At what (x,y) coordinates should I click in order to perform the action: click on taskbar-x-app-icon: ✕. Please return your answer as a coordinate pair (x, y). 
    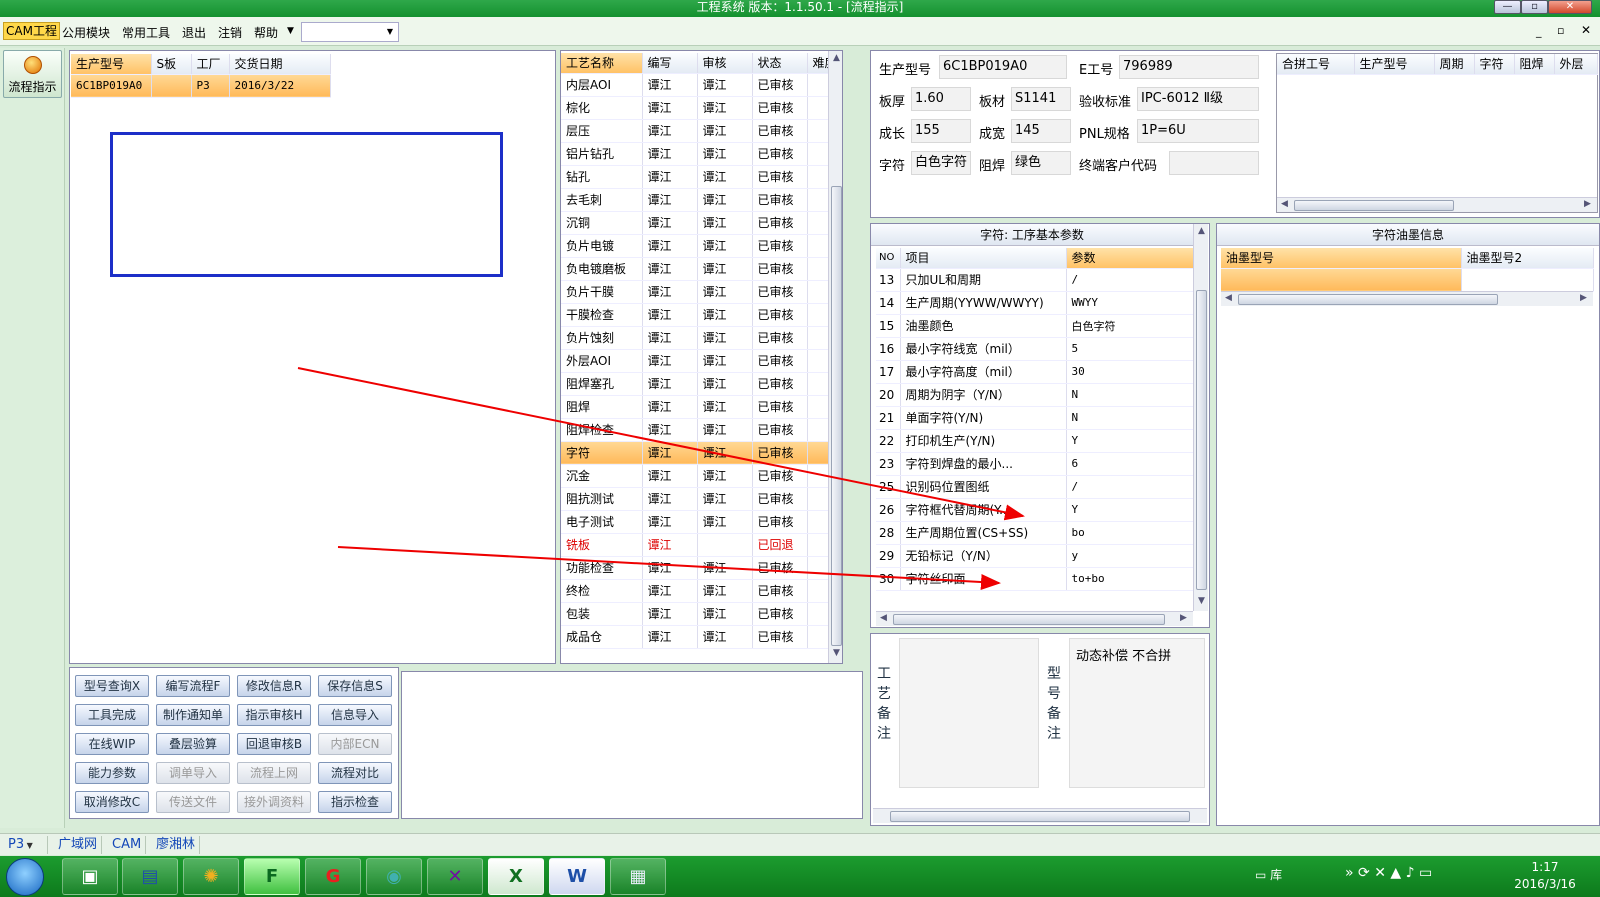
    Looking at the image, I should click on (455, 876).